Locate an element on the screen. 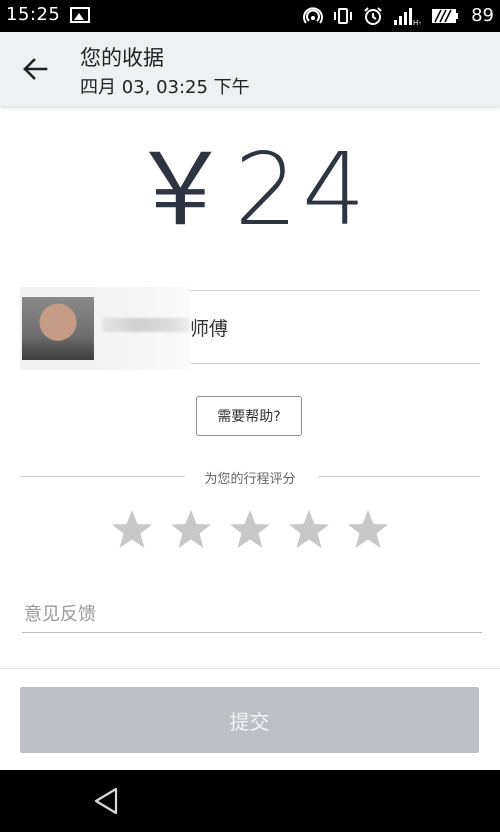  status-bar: 15:25 H+ 89 is located at coordinates (250, 16).